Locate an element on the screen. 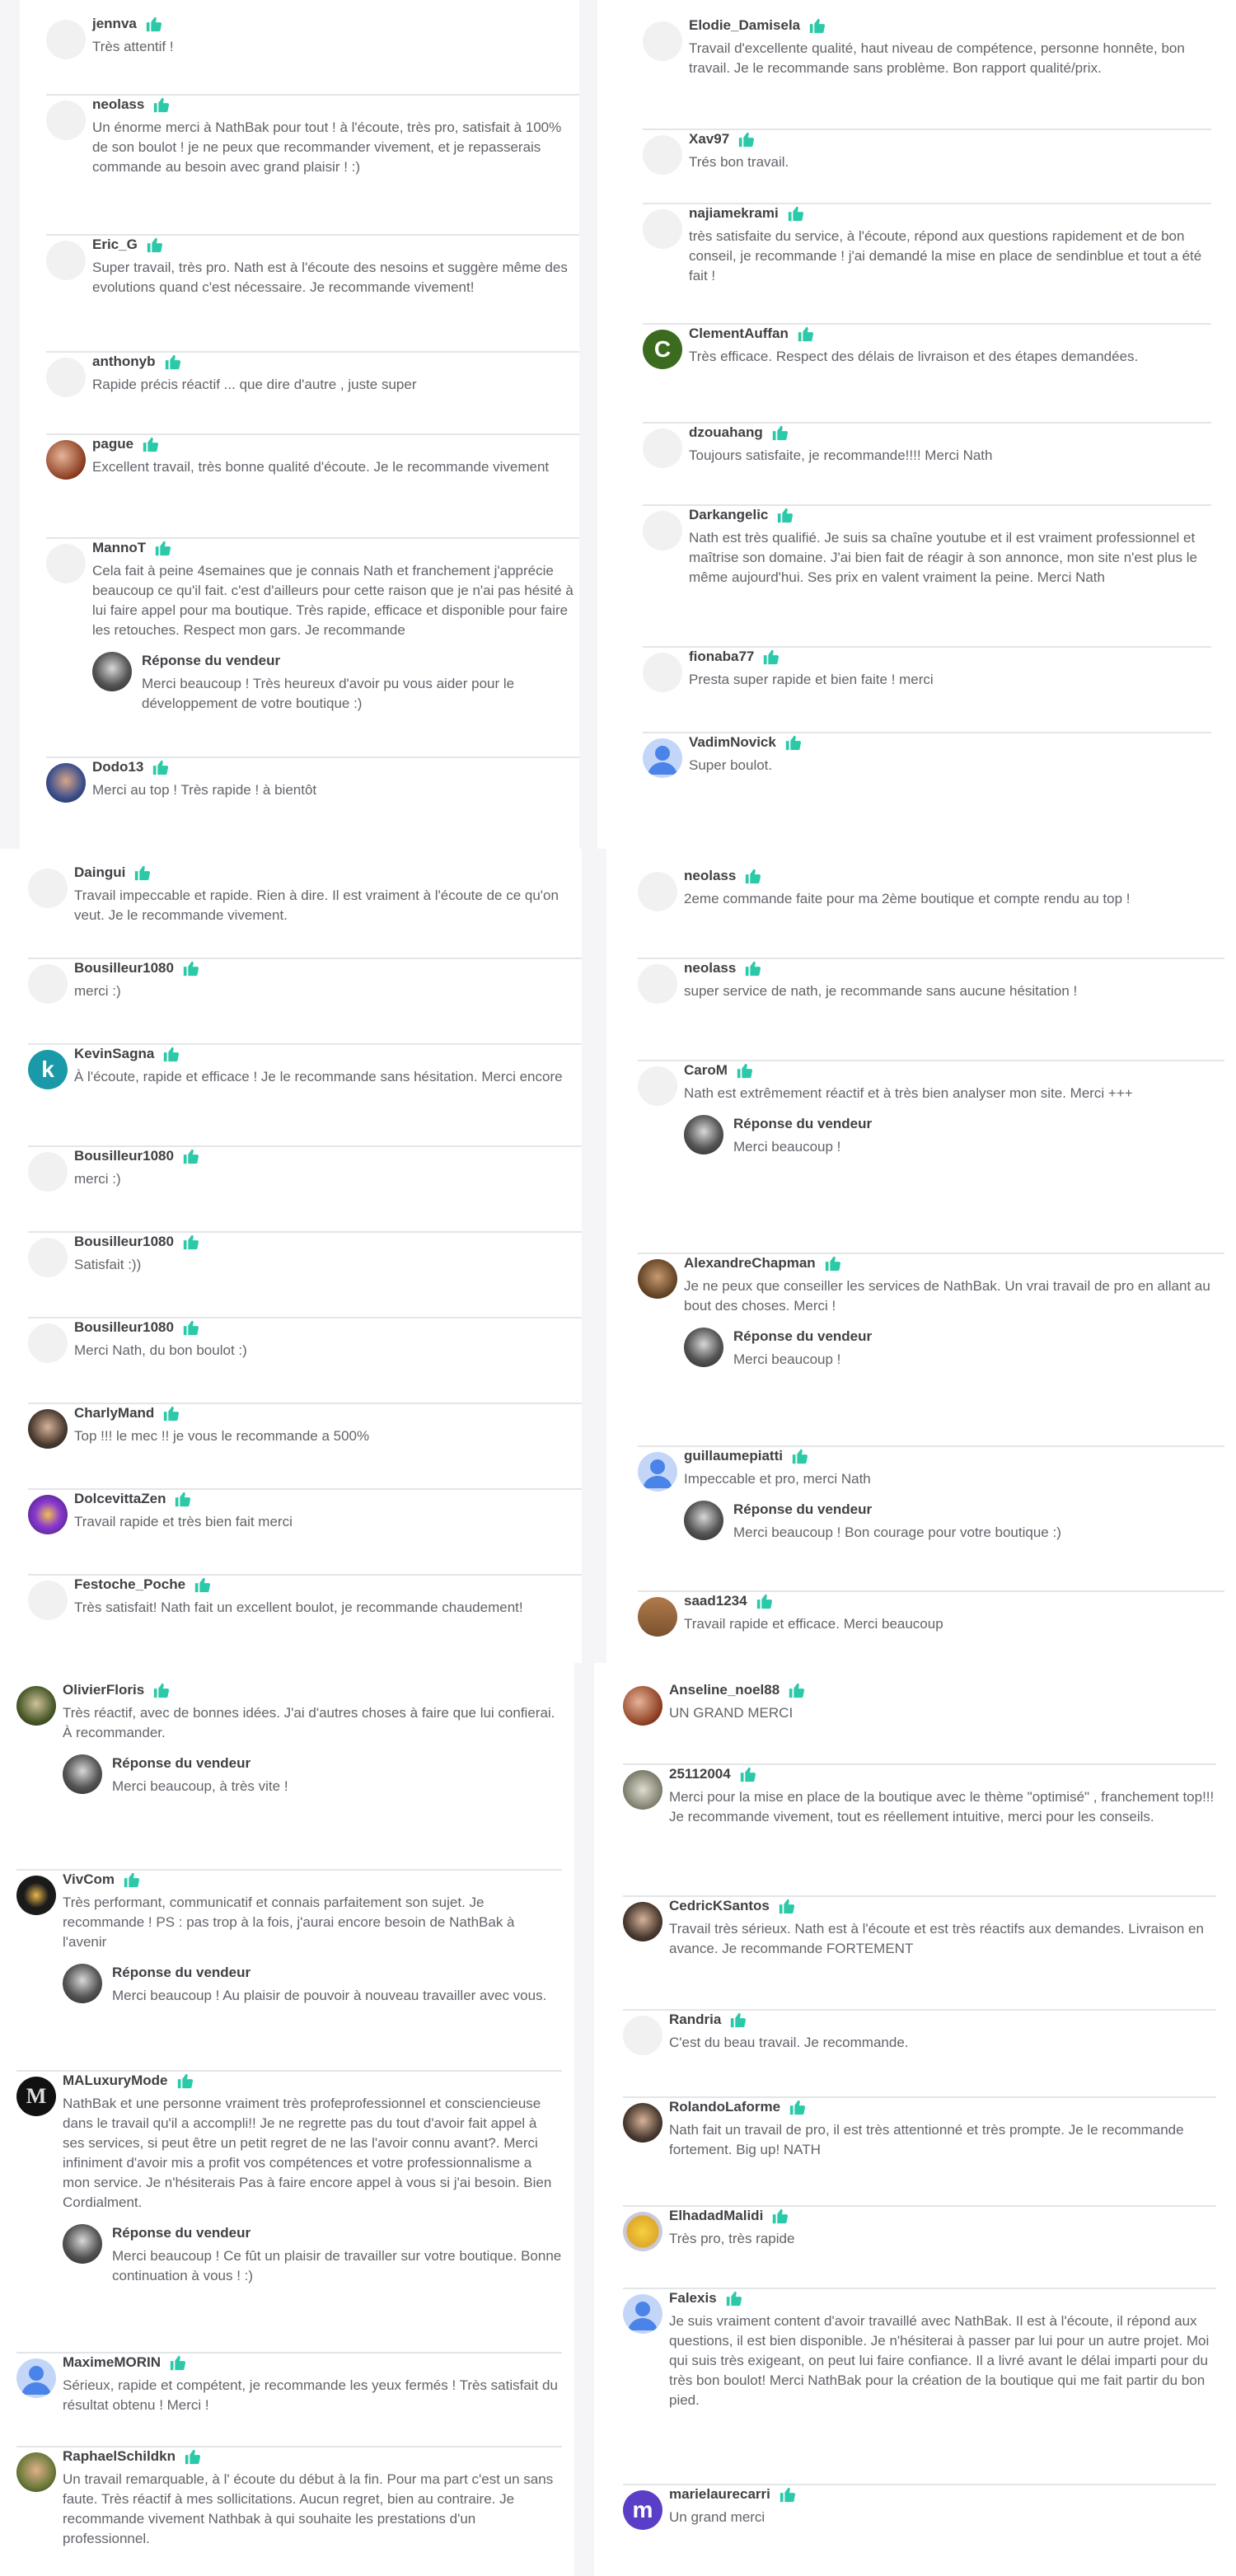 This screenshot has height=2576, width=1236. user-placeholder-icon is located at coordinates (662, 760).